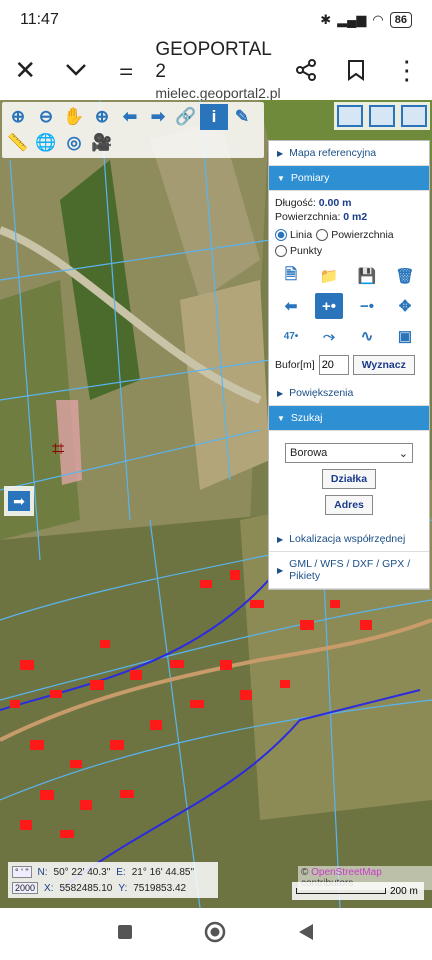 This screenshot has height=960, width=432. What do you see at coordinates (349, 306) in the screenshot?
I see `measure-tools-grid: 🗎 📁 💾 🗑 ⬅ +• −• ✥ 47• ⤳ ∿ ▣` at bounding box center [349, 306].